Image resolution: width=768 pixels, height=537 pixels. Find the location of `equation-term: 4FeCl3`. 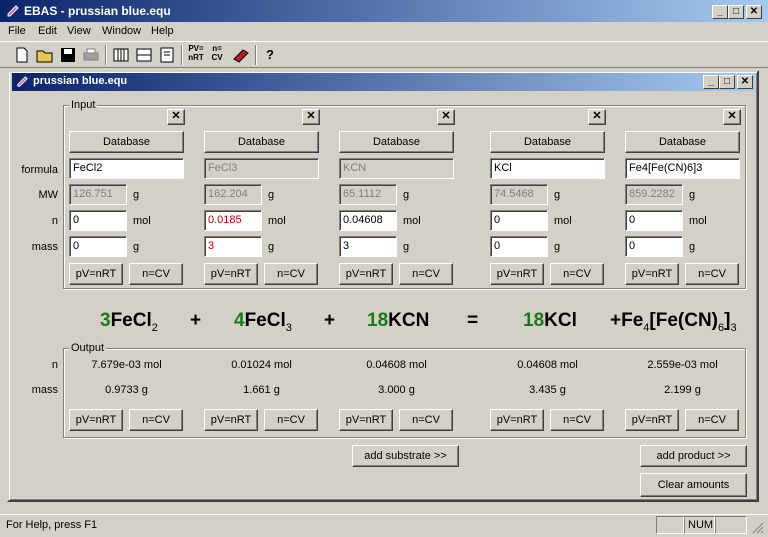

equation-term: 4FeCl3 is located at coordinates (263, 322).